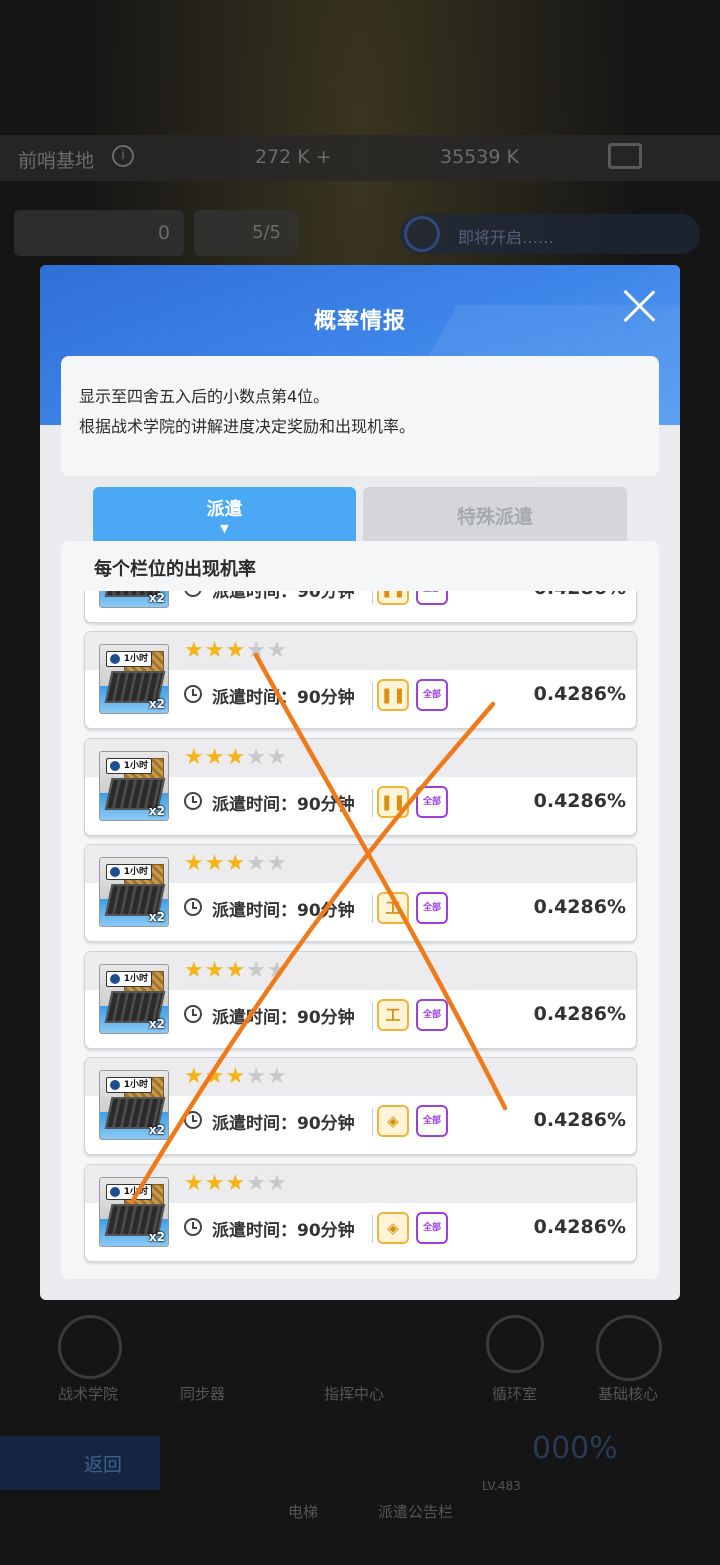 The width and height of the screenshot is (720, 1565). I want to click on alert-icon, so click(422, 234).